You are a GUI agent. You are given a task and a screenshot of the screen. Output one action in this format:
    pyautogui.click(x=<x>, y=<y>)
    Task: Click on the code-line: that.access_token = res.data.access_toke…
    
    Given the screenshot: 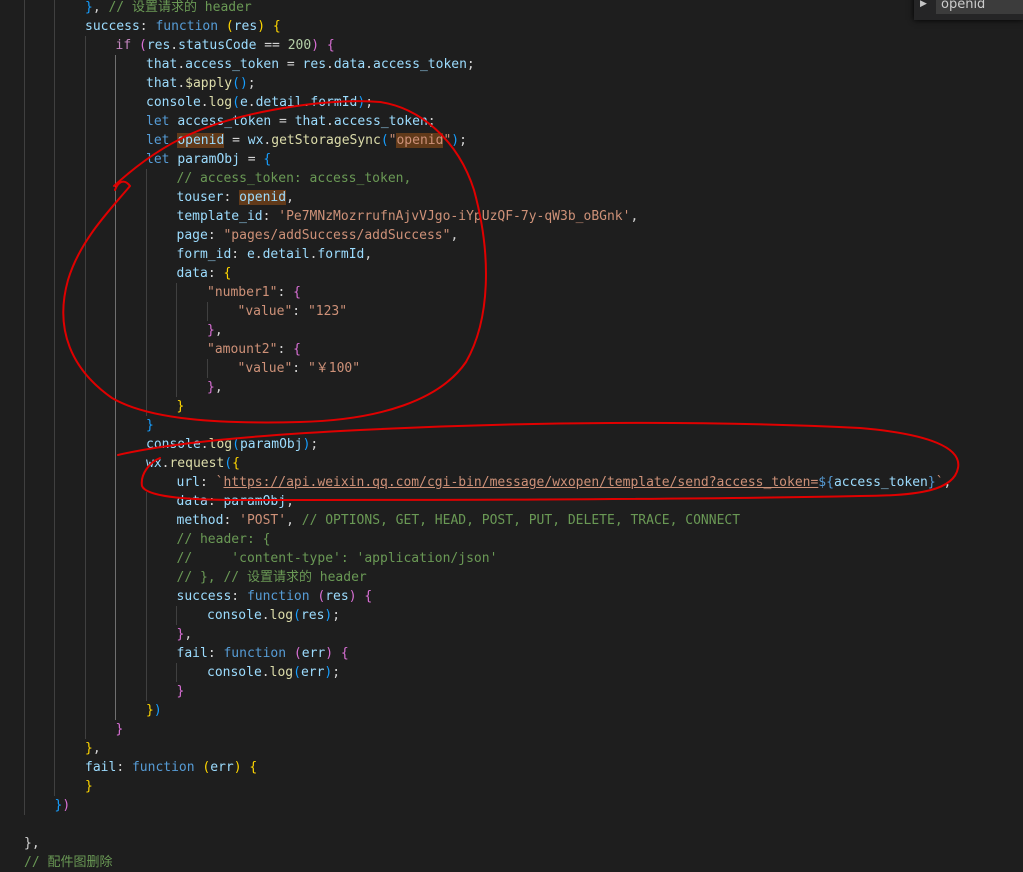 What is the action you would take?
    pyautogui.click(x=310, y=64)
    